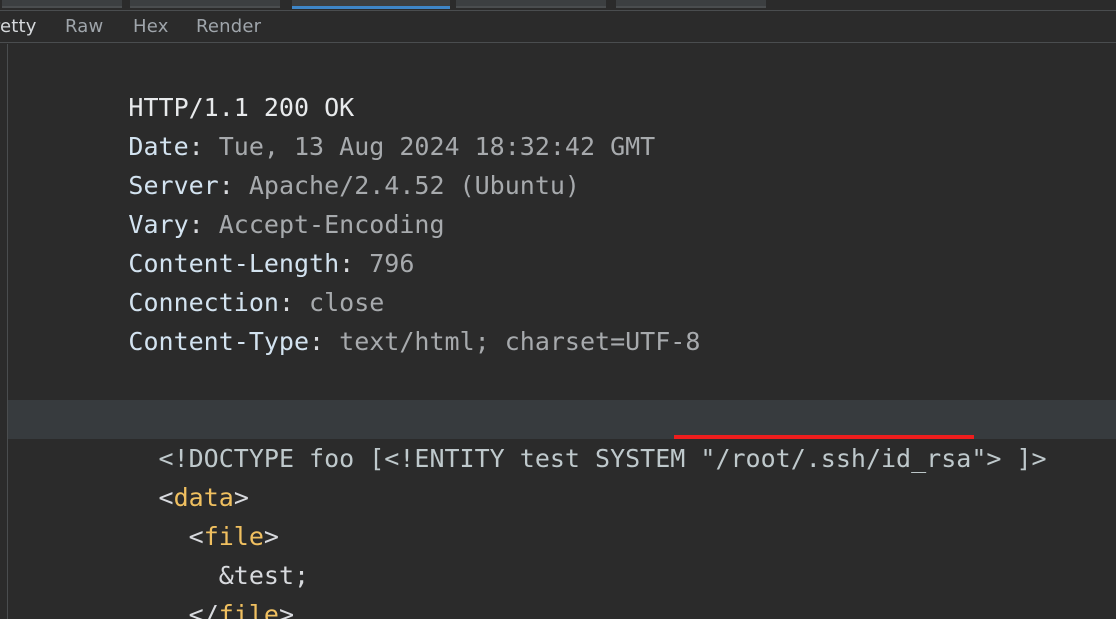  Describe the element at coordinates (371, 4) in the screenshot. I see `top-tab-3-active` at that location.